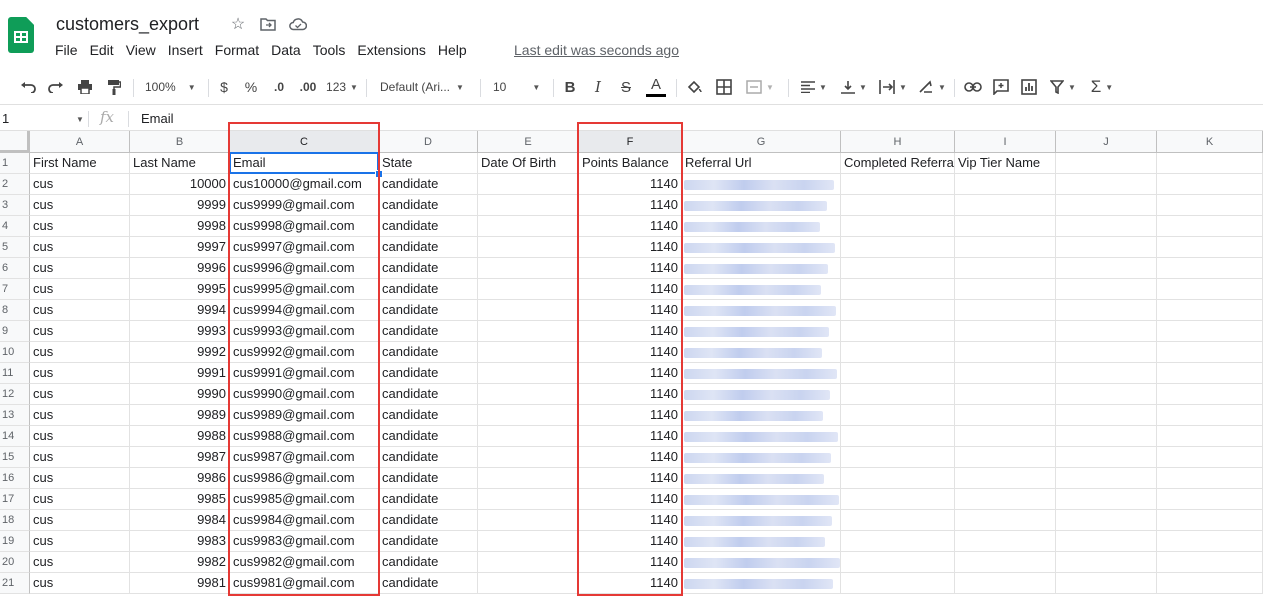 This screenshot has height=599, width=1263. What do you see at coordinates (893, 87) in the screenshot?
I see `text-wrap-icon: ▼` at bounding box center [893, 87].